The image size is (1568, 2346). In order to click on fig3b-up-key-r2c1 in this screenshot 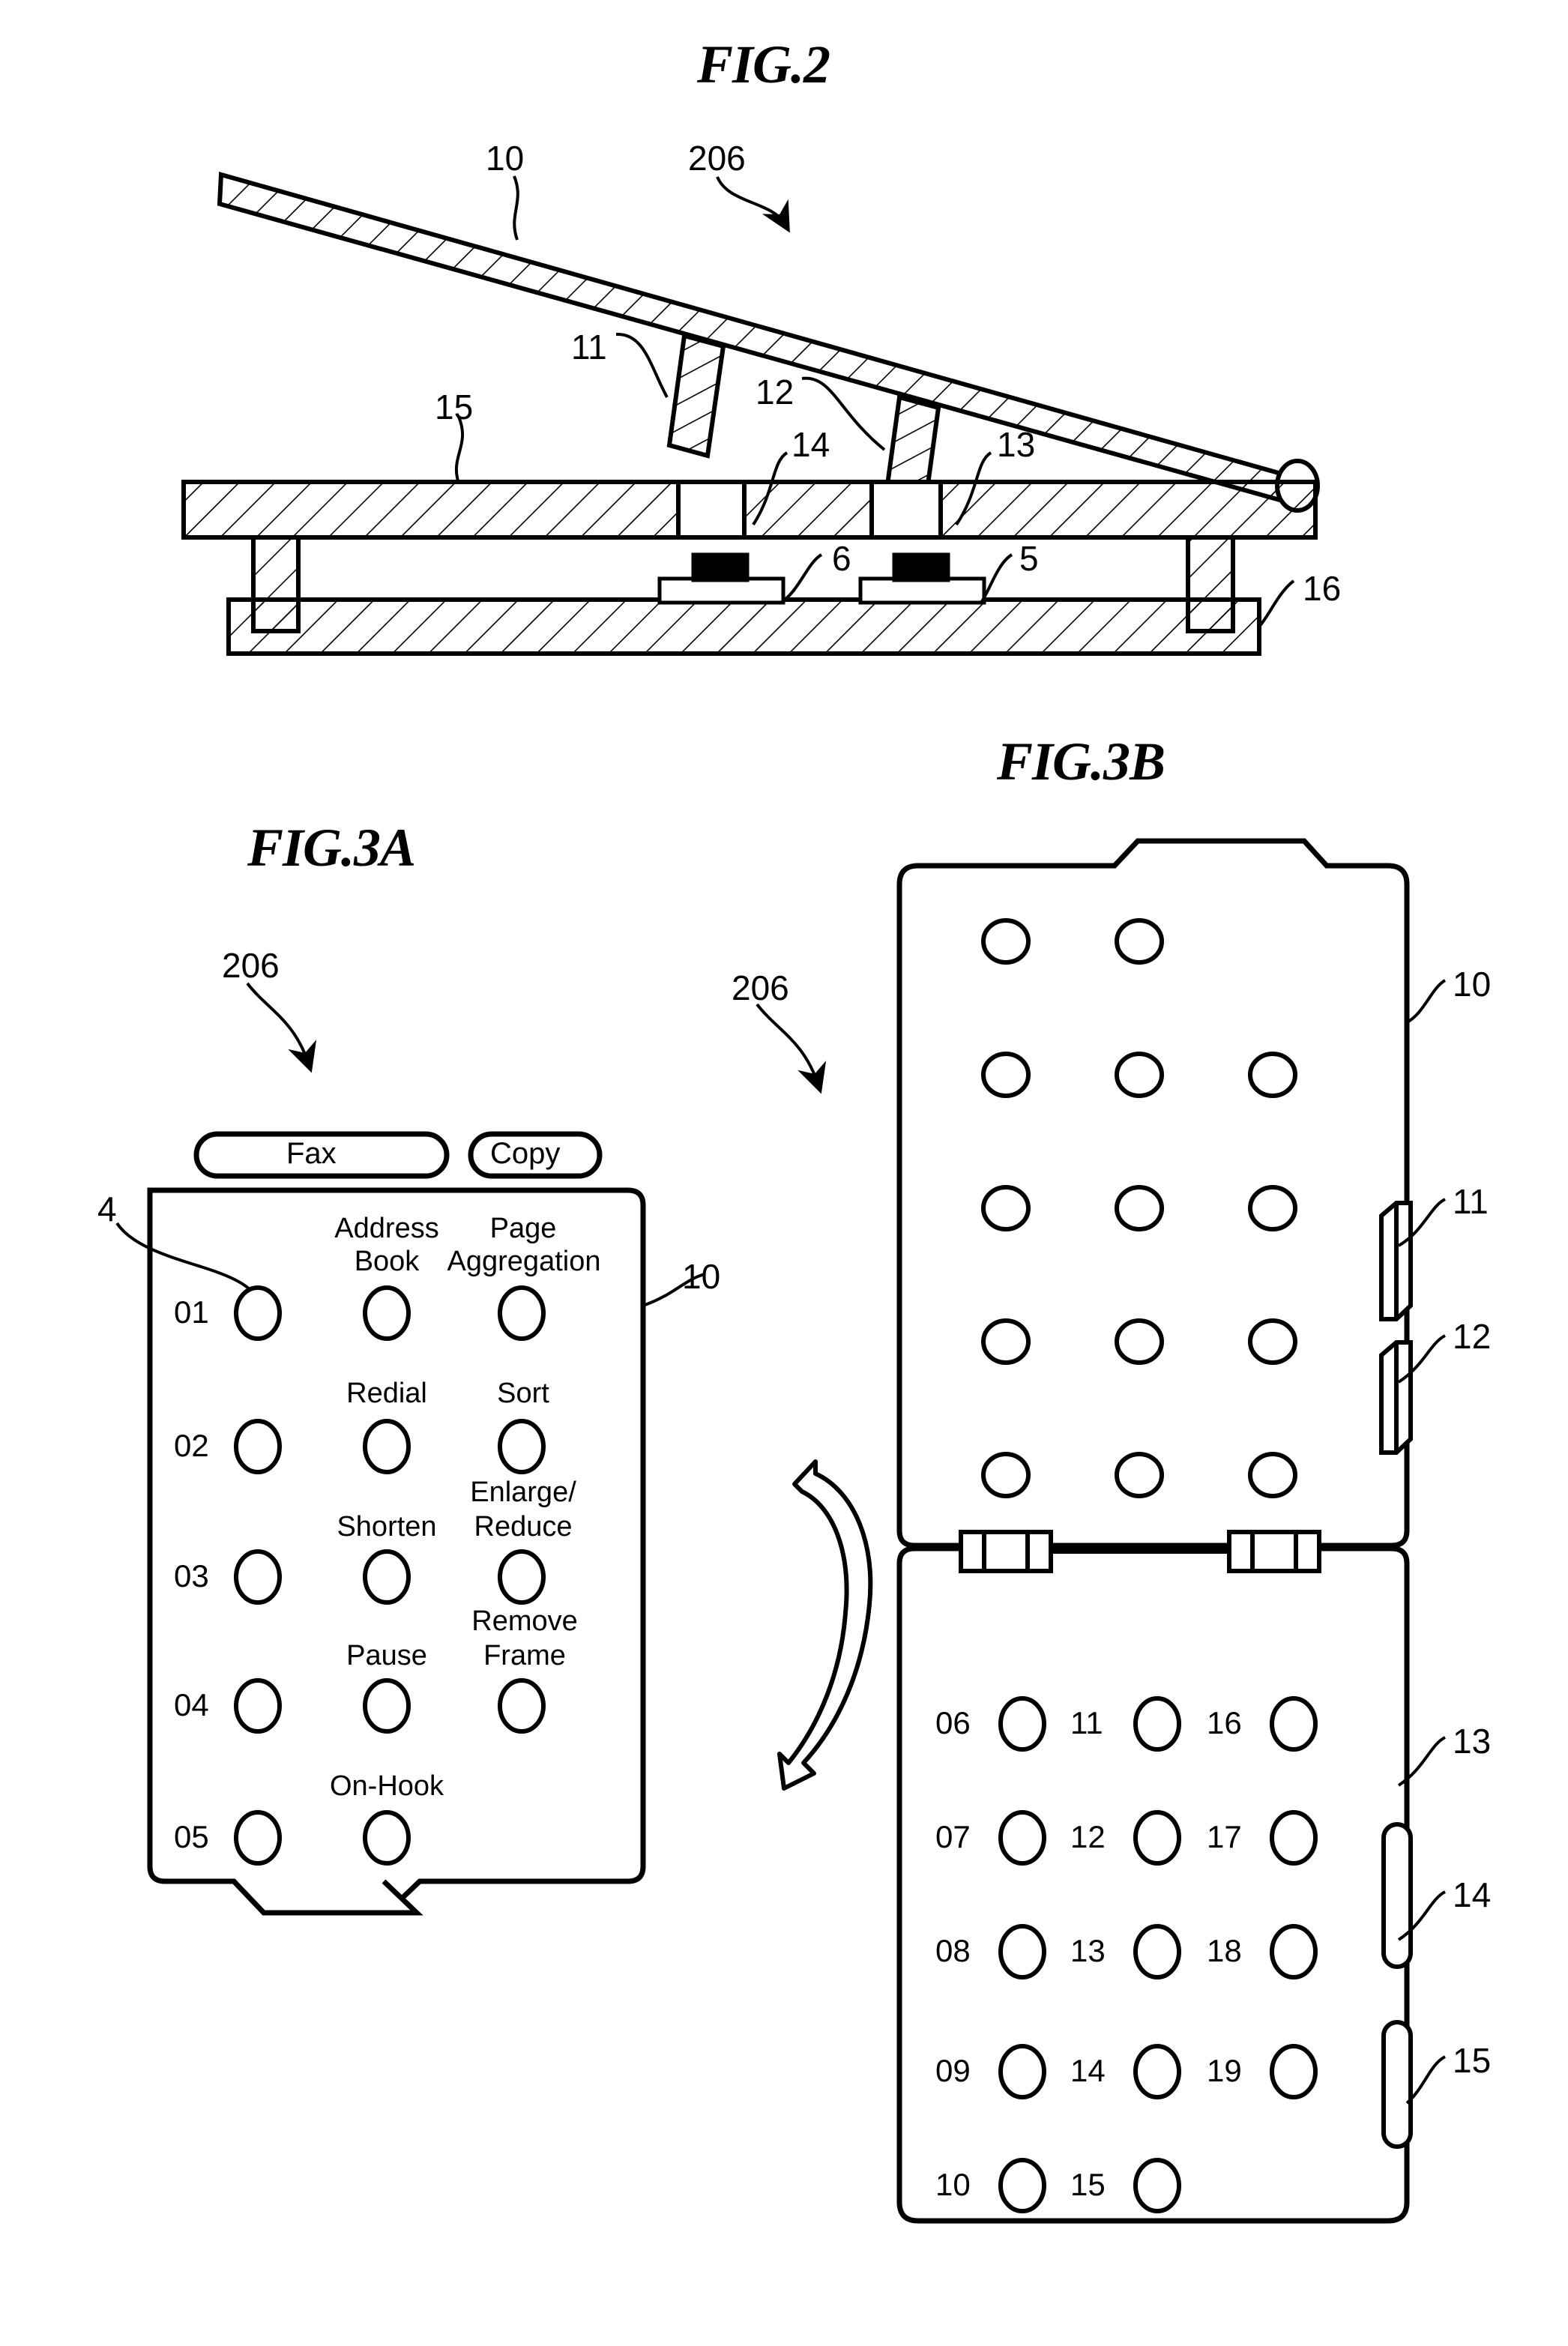, I will do `click(1006, 1075)`.